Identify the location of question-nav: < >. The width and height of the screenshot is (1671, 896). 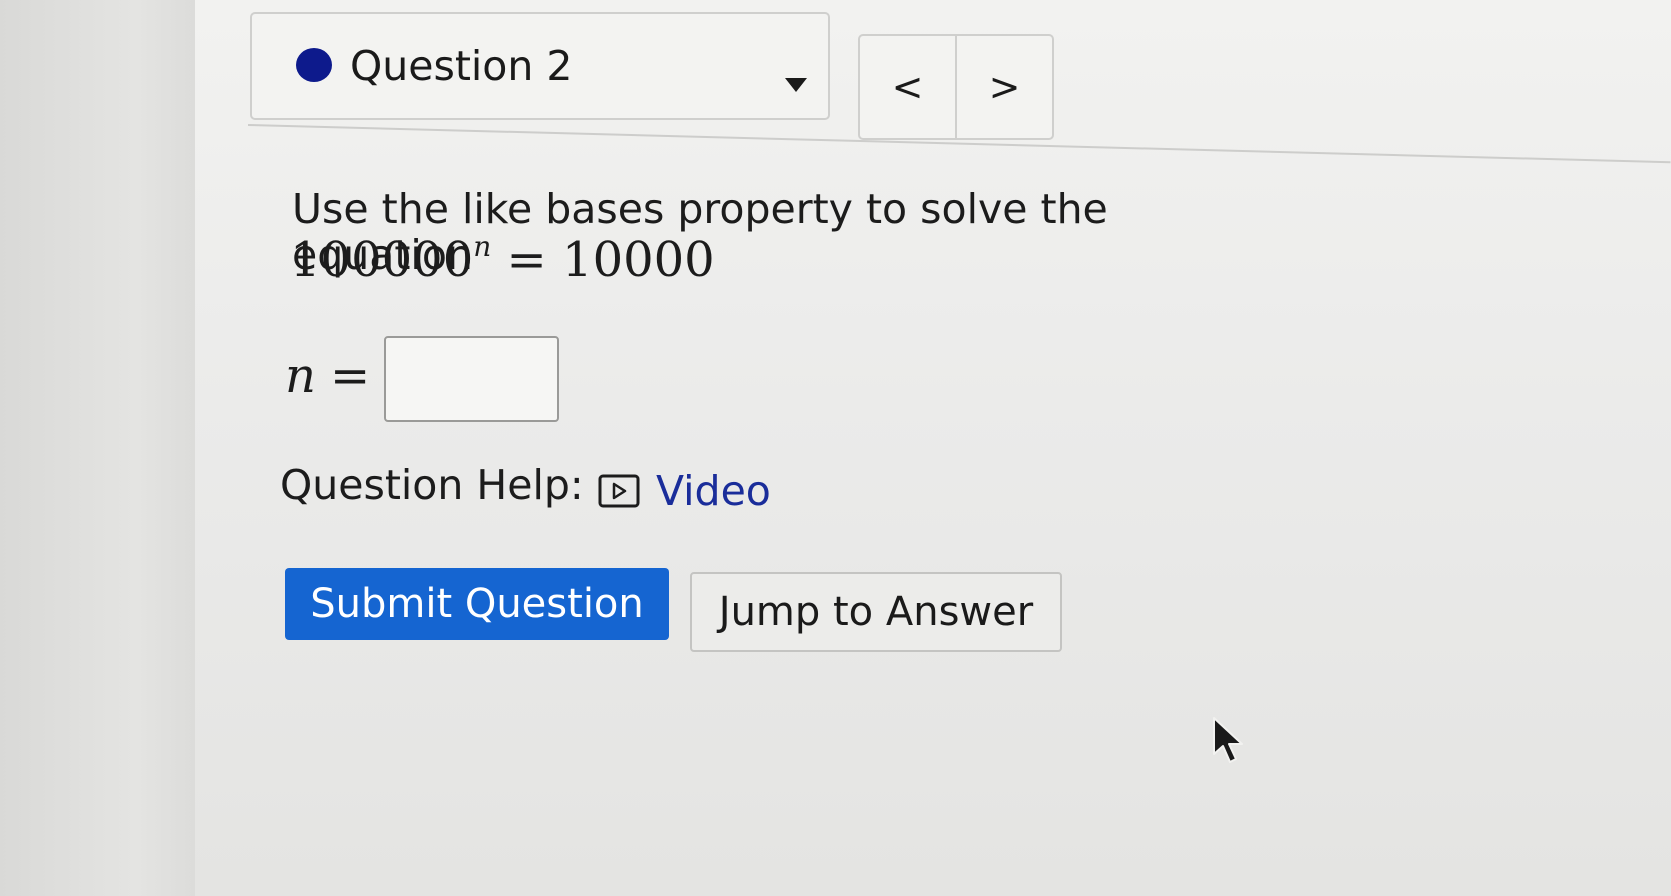
(956, 87).